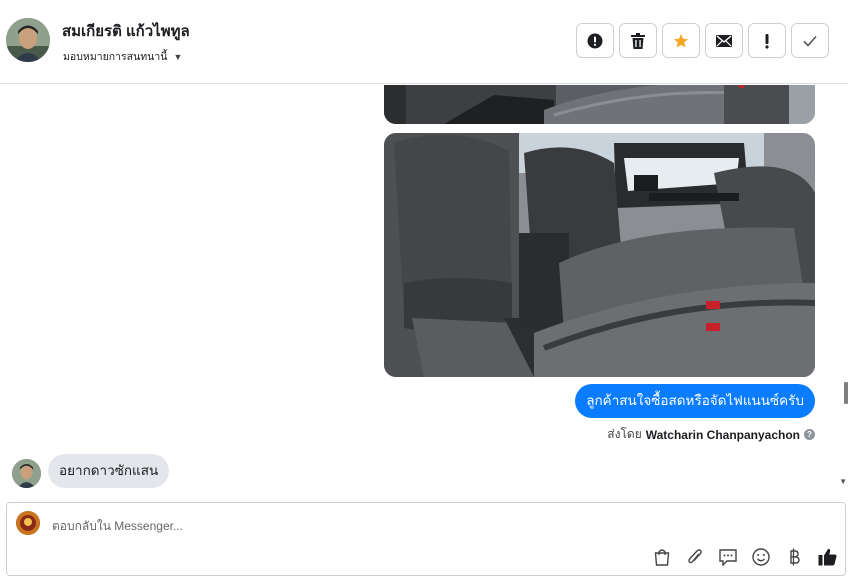  Describe the element at coordinates (695, 557) in the screenshot. I see `paperclip-icon` at that location.